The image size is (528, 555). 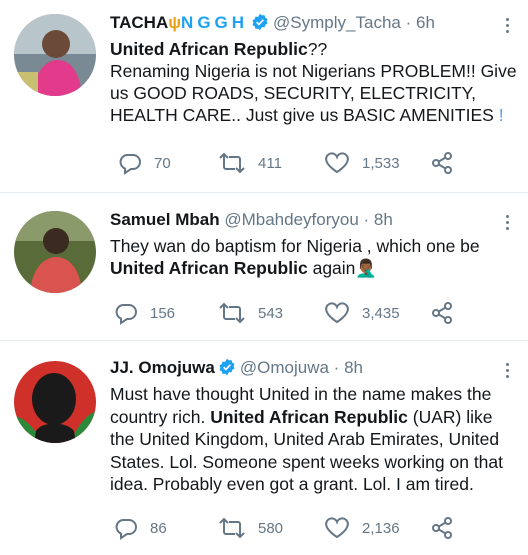 I want to click on like-count: 2,136, so click(x=381, y=528).